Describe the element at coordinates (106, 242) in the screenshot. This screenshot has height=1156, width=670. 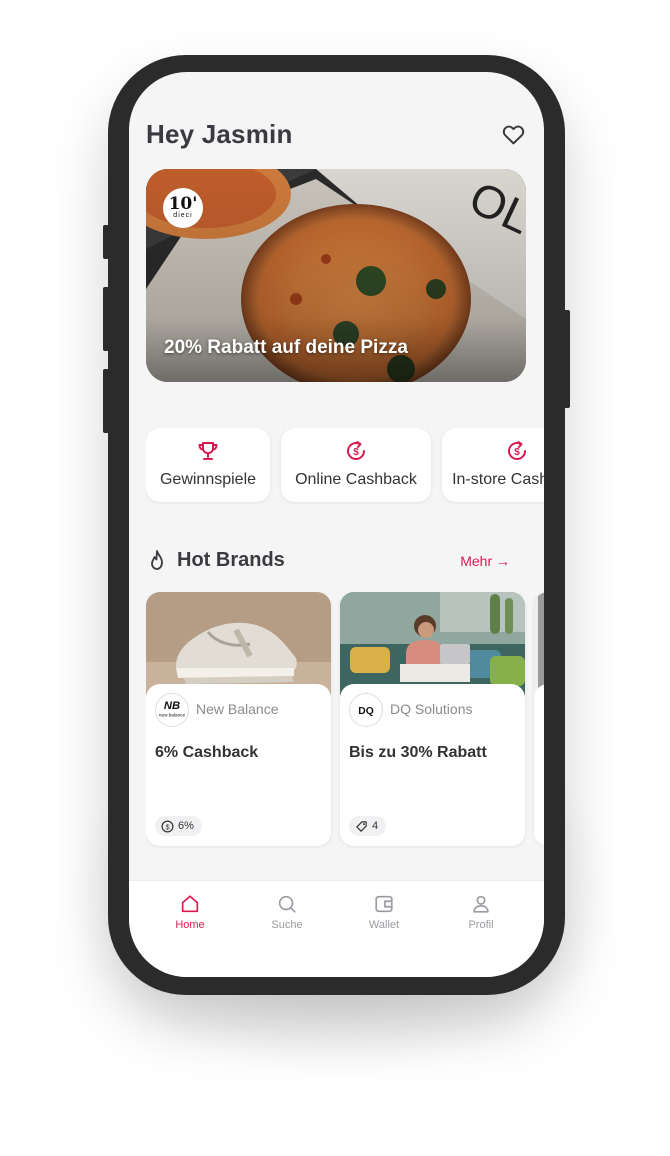
I see `mute-switch` at that location.